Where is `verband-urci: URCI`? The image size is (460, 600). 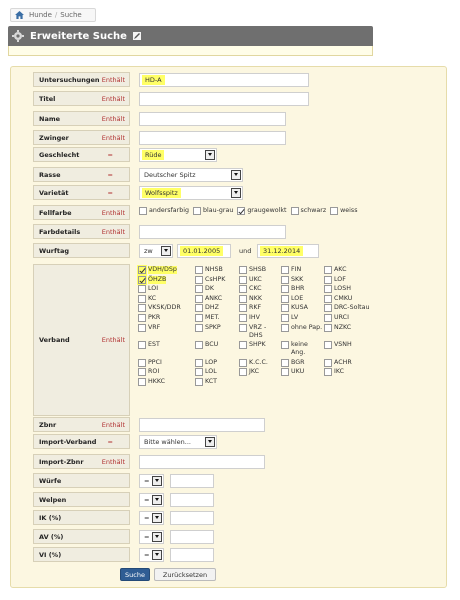 verband-urci: URCI is located at coordinates (355, 317).